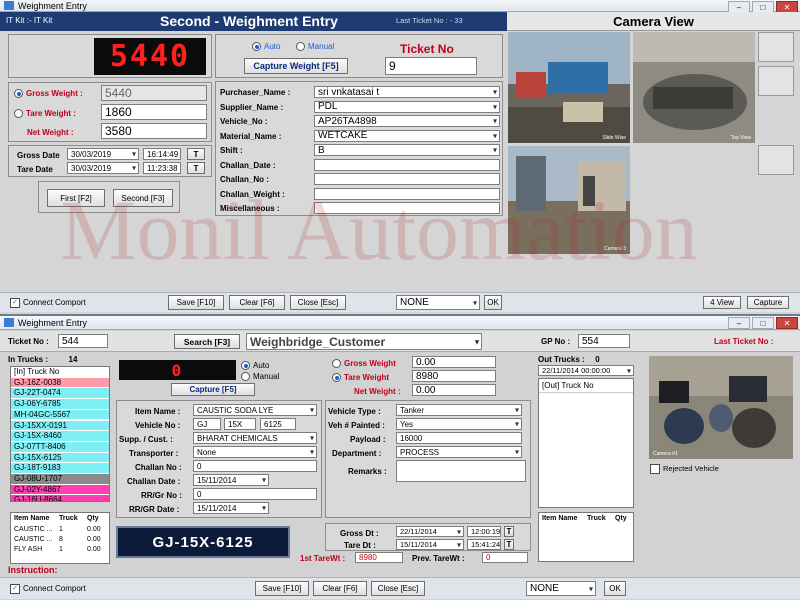 This screenshot has width=800, height=600. I want to click on gross-dt-time: 12:00:19, so click(484, 531).